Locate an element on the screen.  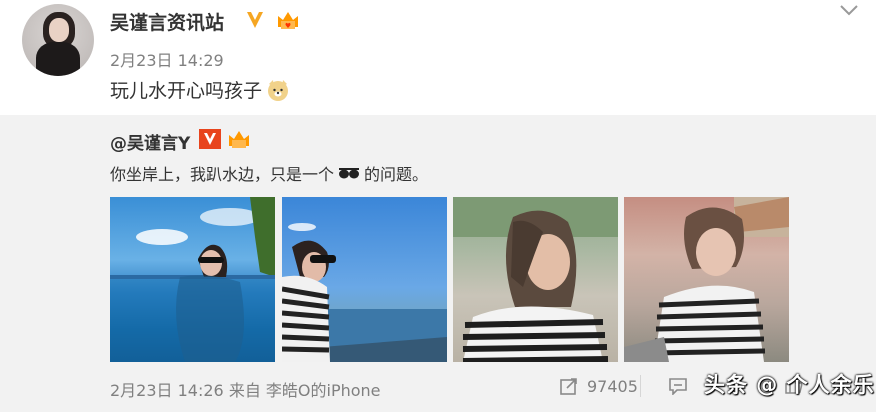
repost-text-after: 的问题。 is located at coordinates (396, 174).